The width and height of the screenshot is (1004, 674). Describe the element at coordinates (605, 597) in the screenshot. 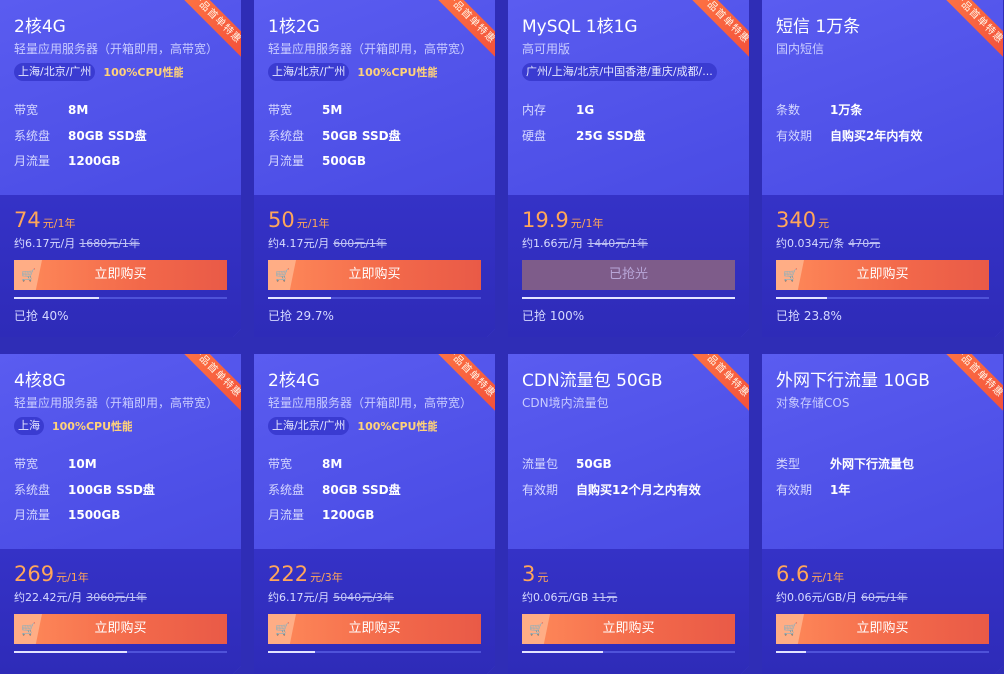

I see `original-price: 11元` at that location.